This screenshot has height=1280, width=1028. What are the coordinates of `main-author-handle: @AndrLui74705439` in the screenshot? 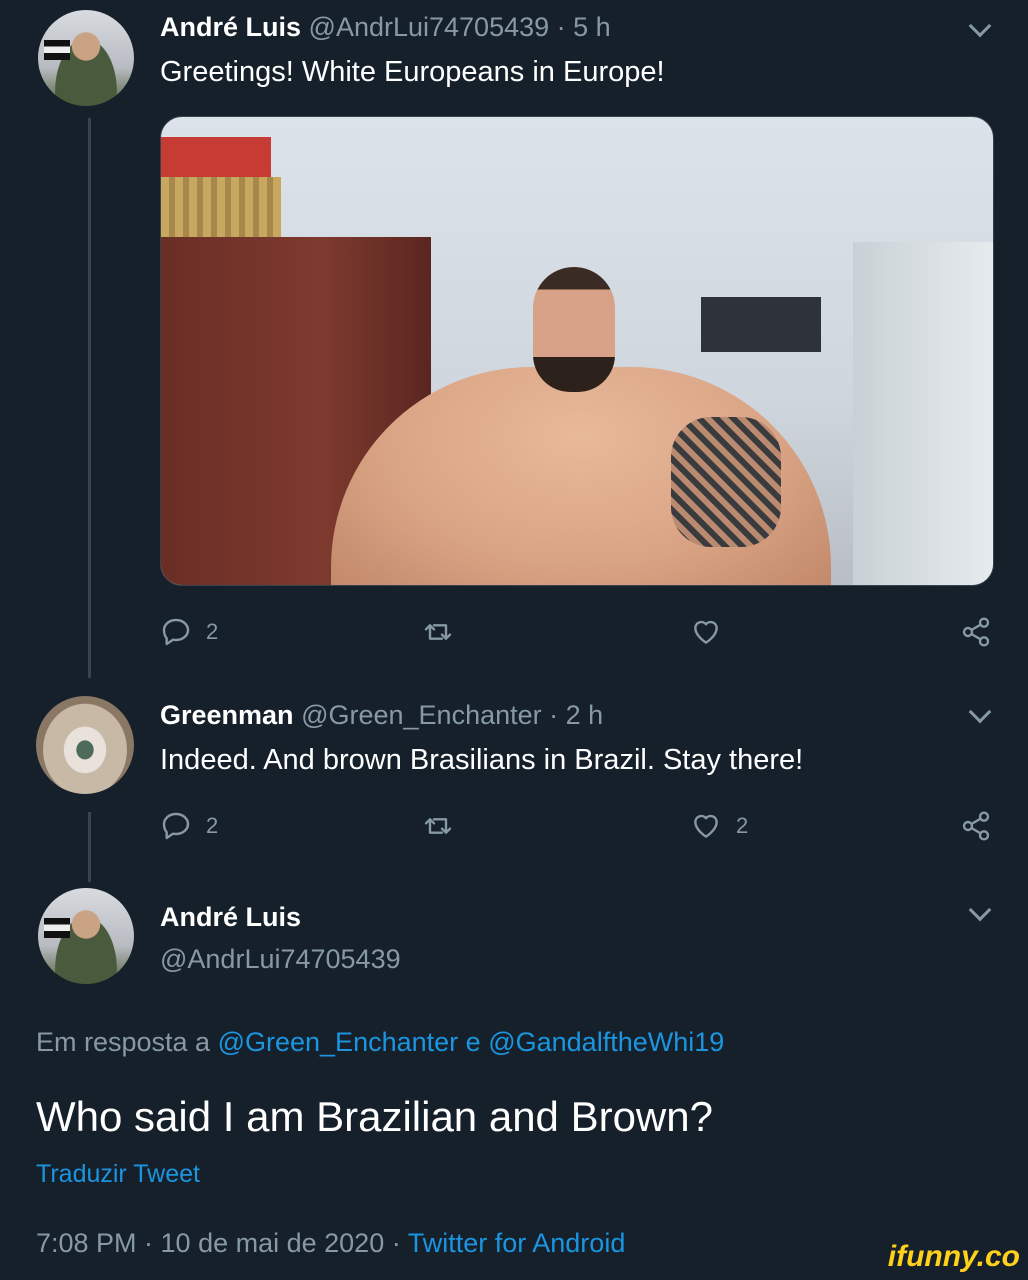 It's located at (280, 959).